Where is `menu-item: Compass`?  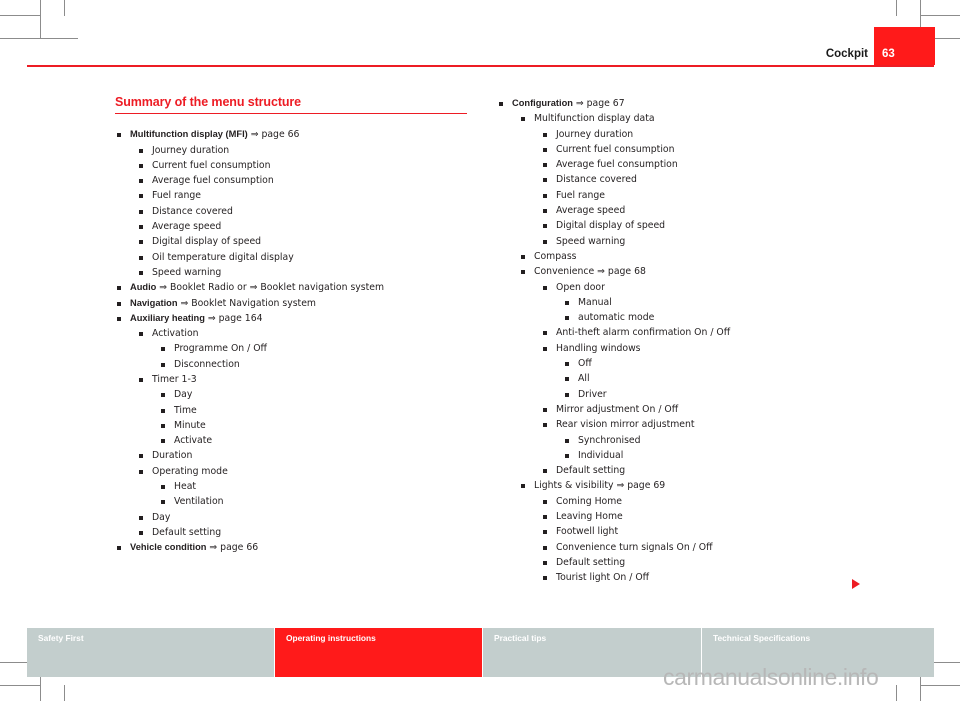 menu-item: Compass is located at coordinates (708, 256).